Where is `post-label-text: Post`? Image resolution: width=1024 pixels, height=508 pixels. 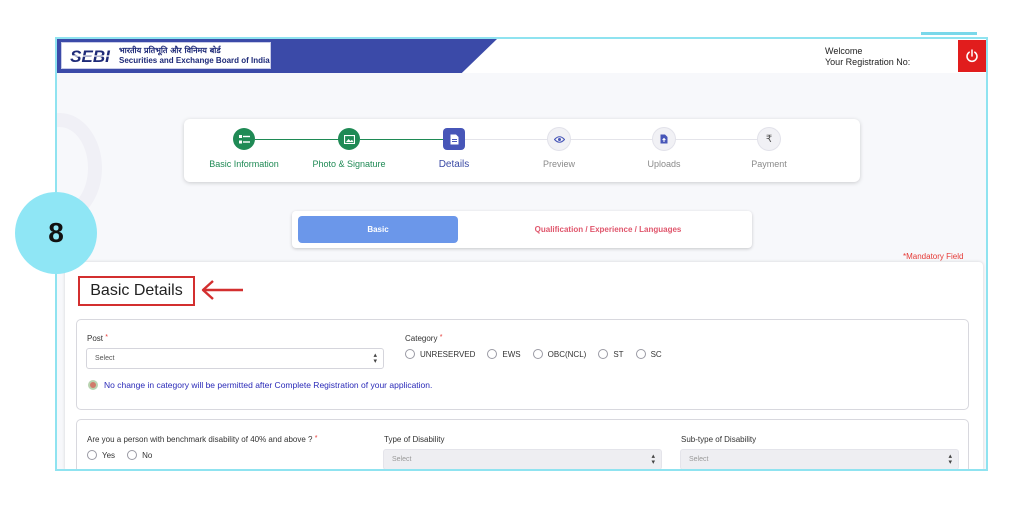 post-label-text: Post is located at coordinates (95, 338).